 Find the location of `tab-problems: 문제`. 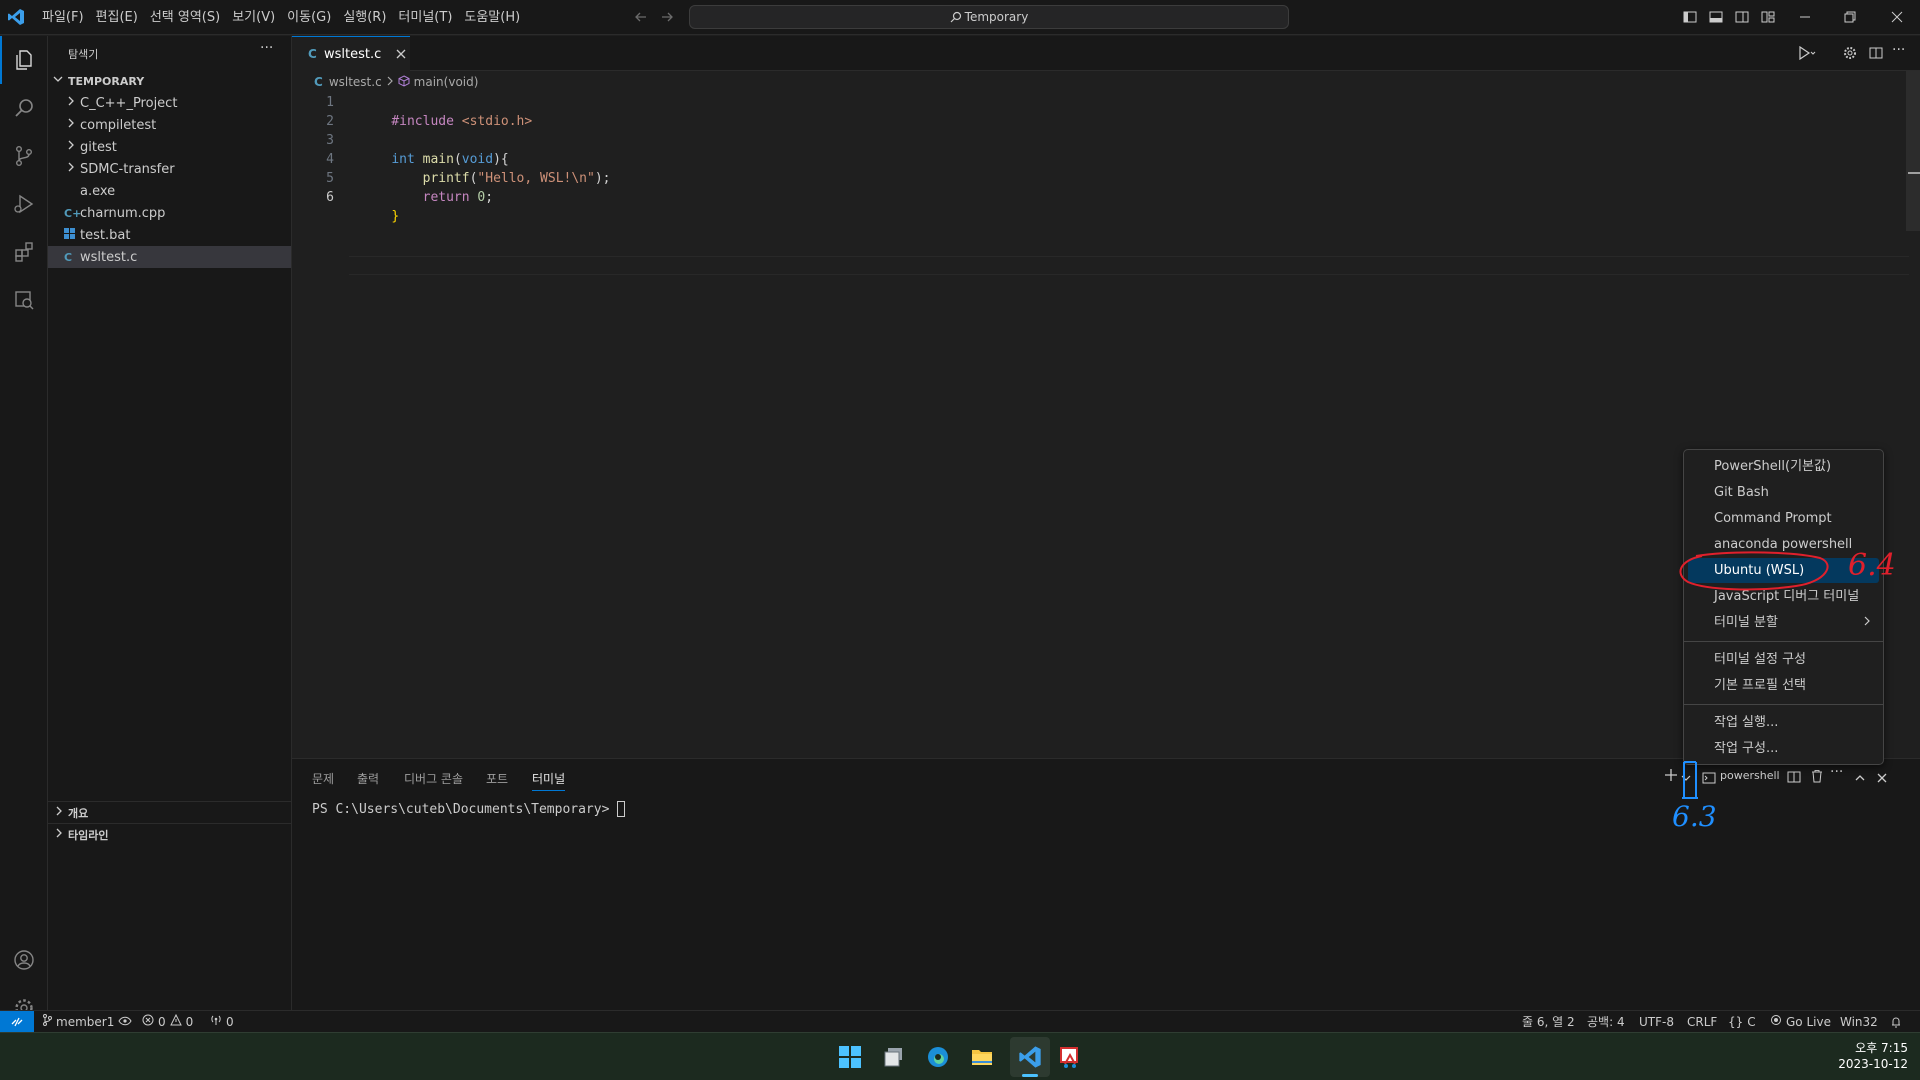

tab-problems: 문제 is located at coordinates (323, 780).